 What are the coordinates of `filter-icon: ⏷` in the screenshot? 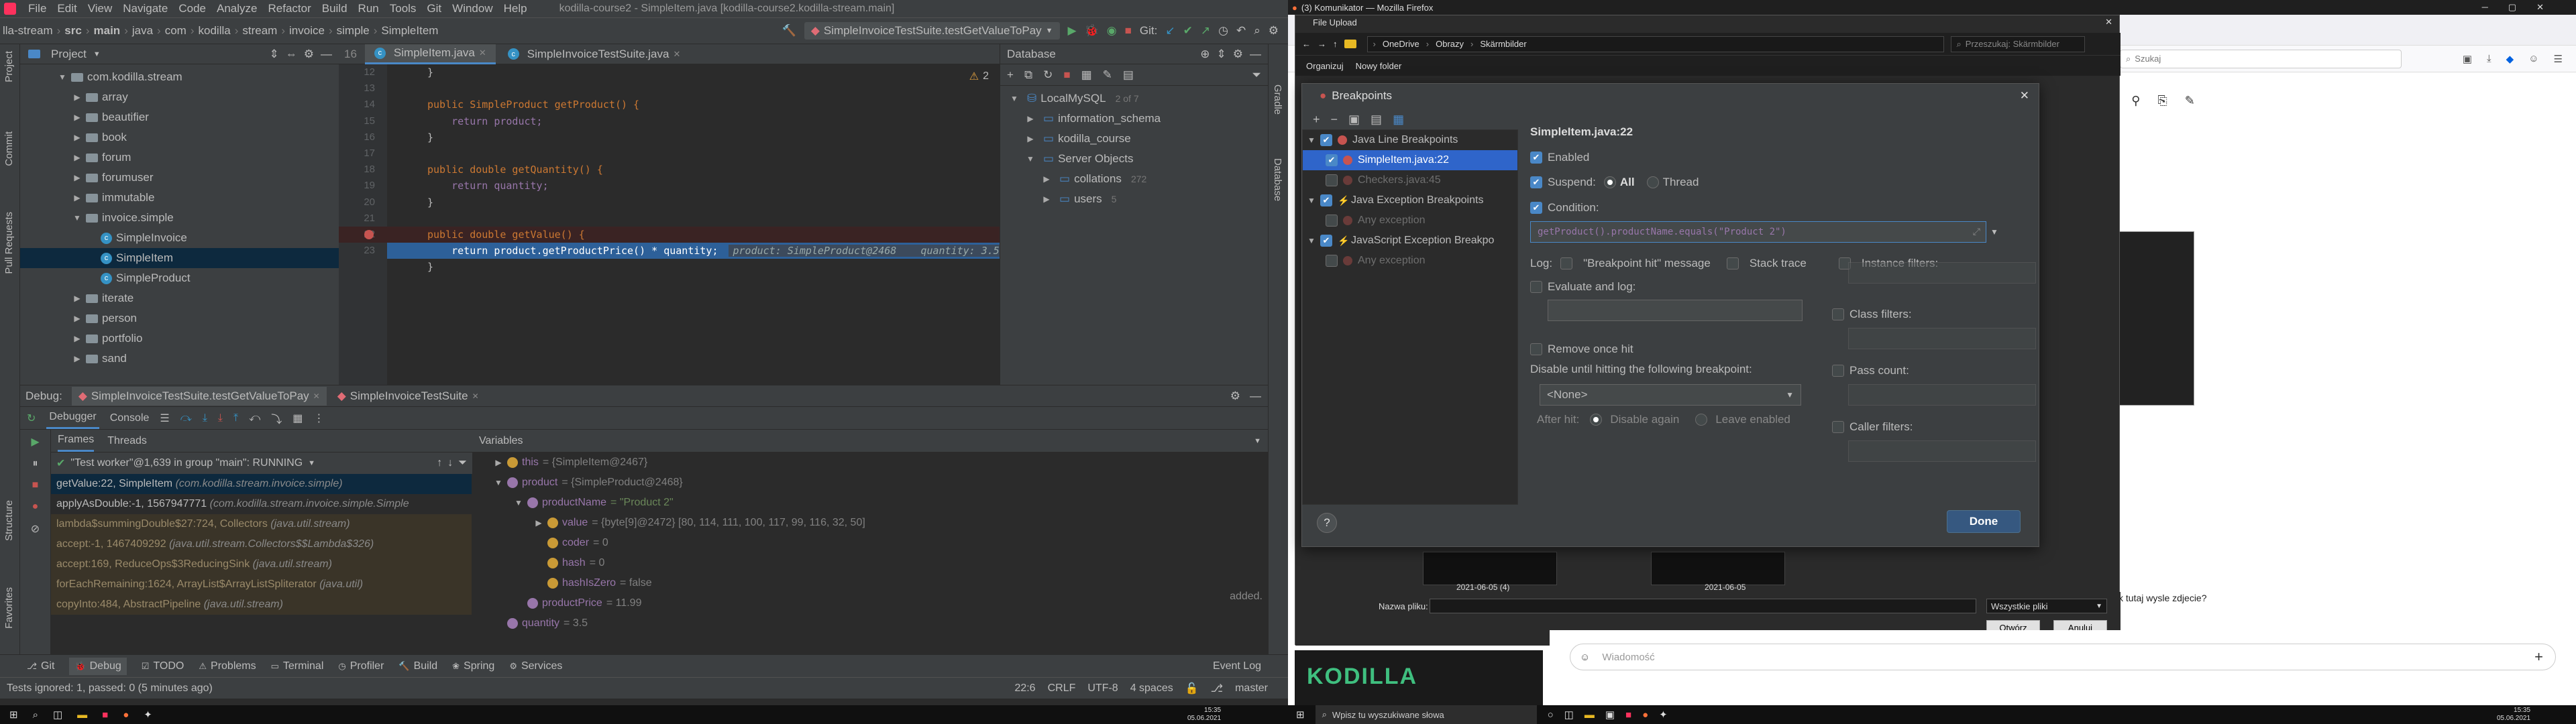 It's located at (1260, 75).